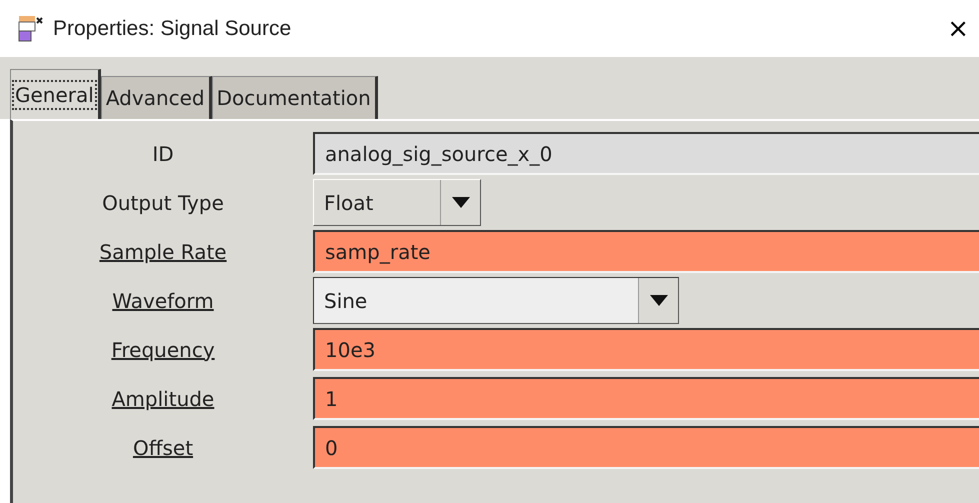 The image size is (979, 503). Describe the element at coordinates (163, 448) in the screenshot. I see `field-label: Offset` at that location.